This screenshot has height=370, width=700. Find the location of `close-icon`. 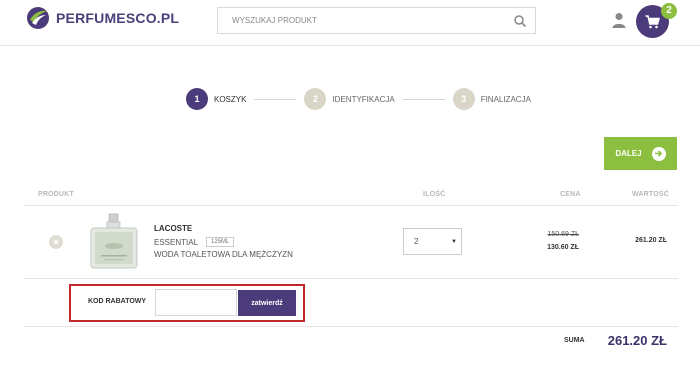

close-icon is located at coordinates (56, 242).